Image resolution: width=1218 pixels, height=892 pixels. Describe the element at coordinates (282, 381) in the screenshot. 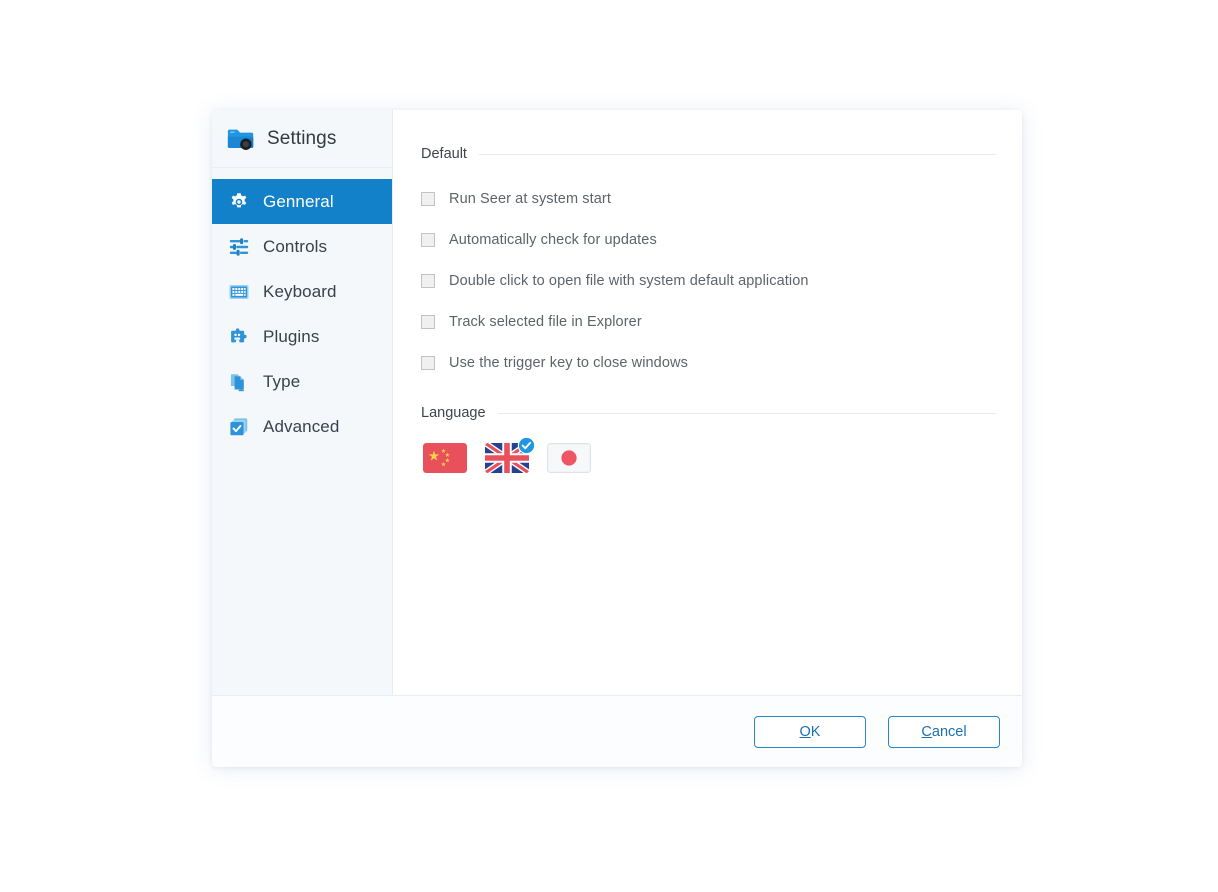

I see `sidebar-item-label: Type` at that location.